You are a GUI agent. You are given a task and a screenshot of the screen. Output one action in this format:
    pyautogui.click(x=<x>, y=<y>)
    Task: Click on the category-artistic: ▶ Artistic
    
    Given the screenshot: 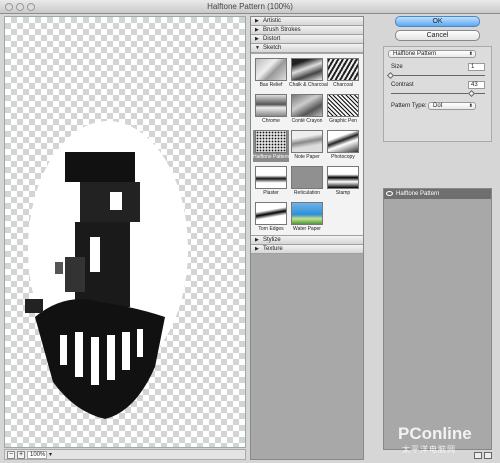 What is the action you would take?
    pyautogui.click(x=307, y=21)
    